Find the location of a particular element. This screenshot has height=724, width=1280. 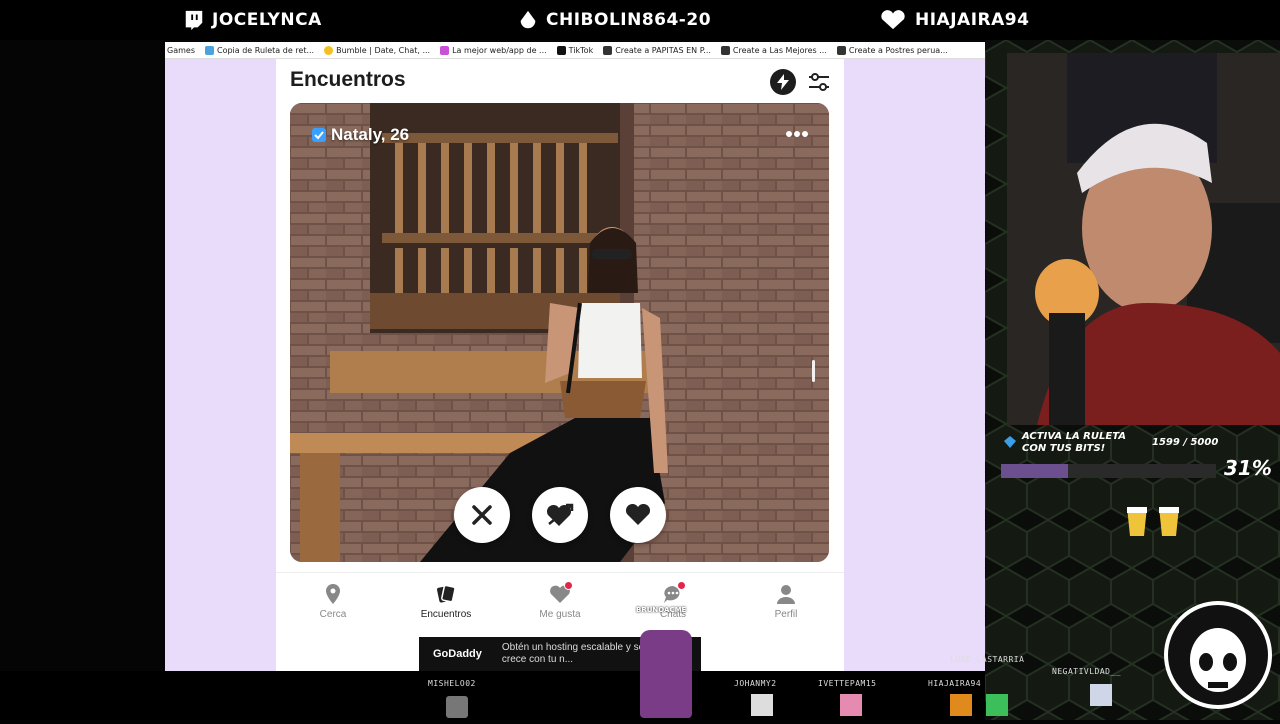

nav-item-chats: Chats is located at coordinates (673, 600).